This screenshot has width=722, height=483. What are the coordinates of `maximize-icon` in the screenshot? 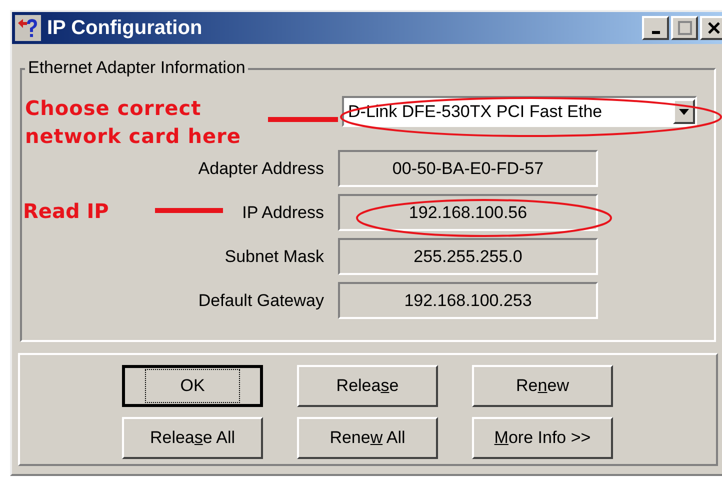 It's located at (685, 28).